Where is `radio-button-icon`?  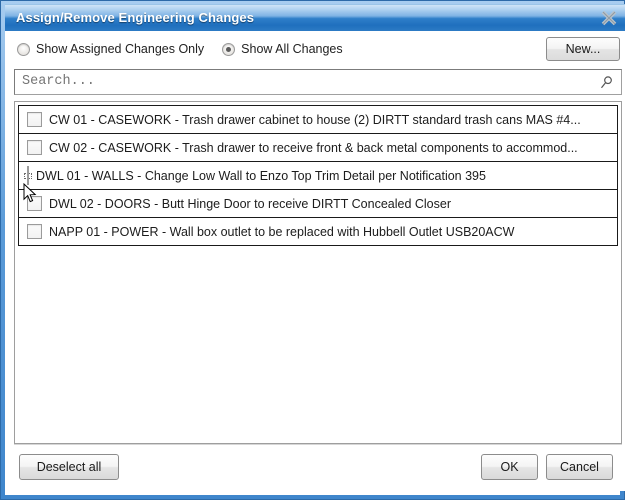
radio-button-icon is located at coordinates (23, 49).